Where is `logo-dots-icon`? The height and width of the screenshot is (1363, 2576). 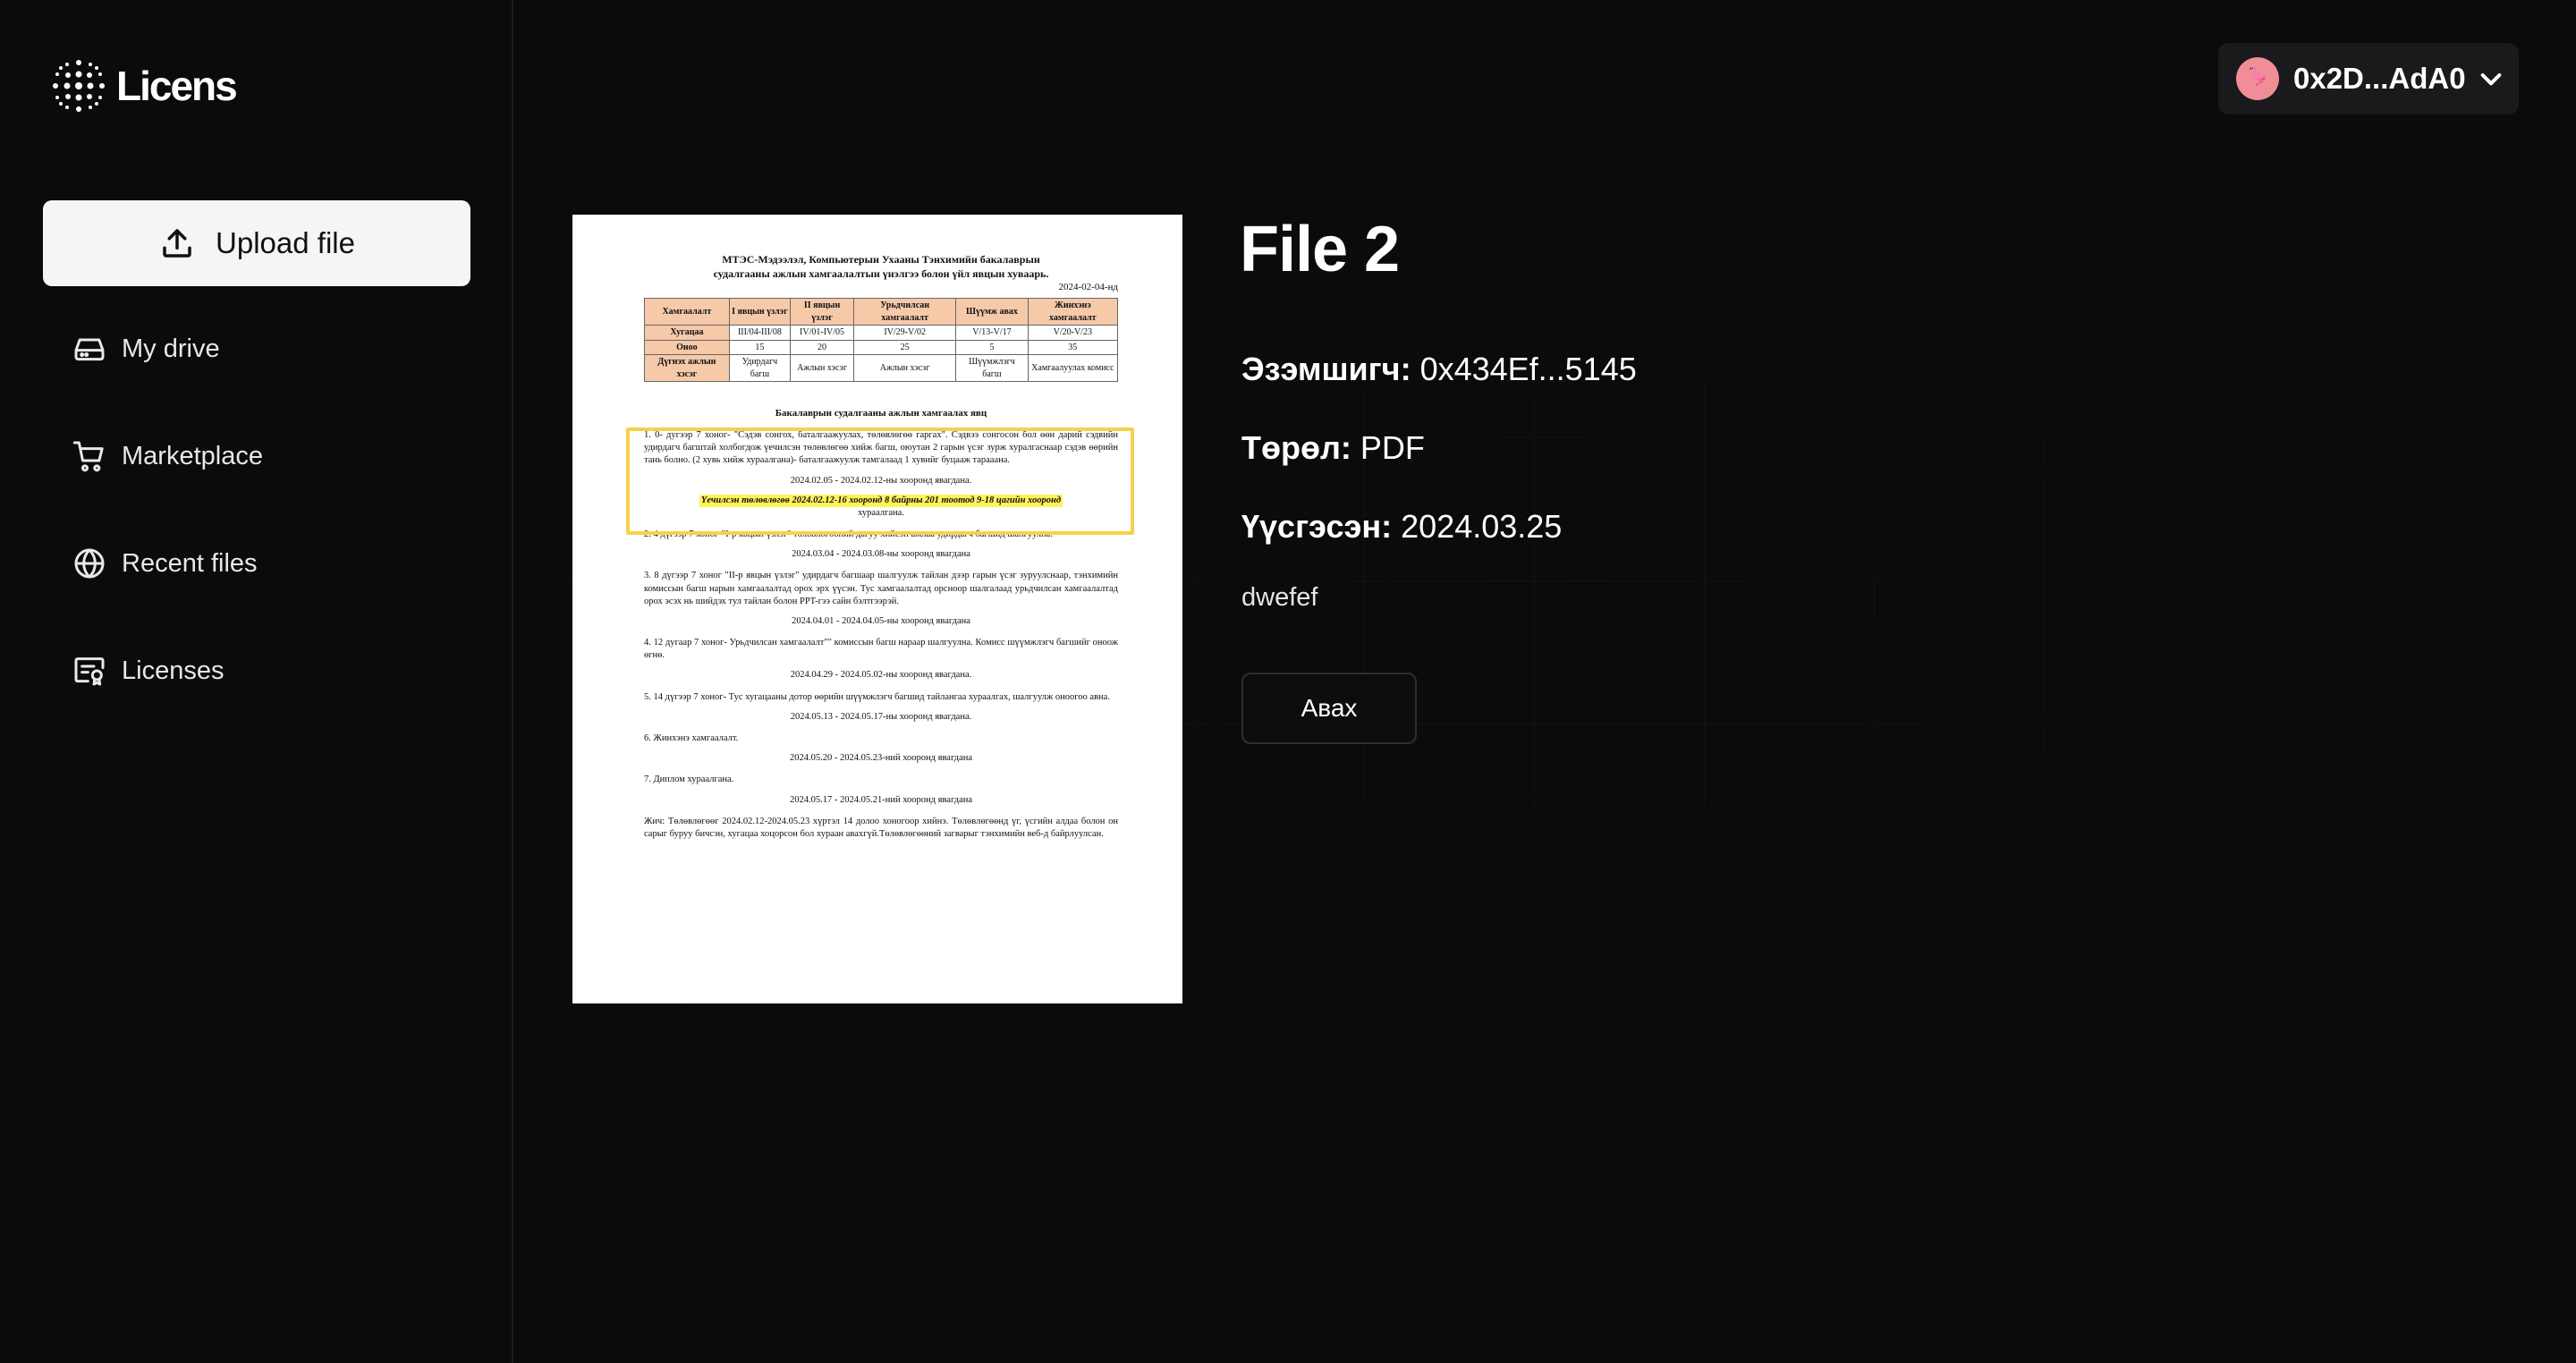 logo-dots-icon is located at coordinates (79, 86).